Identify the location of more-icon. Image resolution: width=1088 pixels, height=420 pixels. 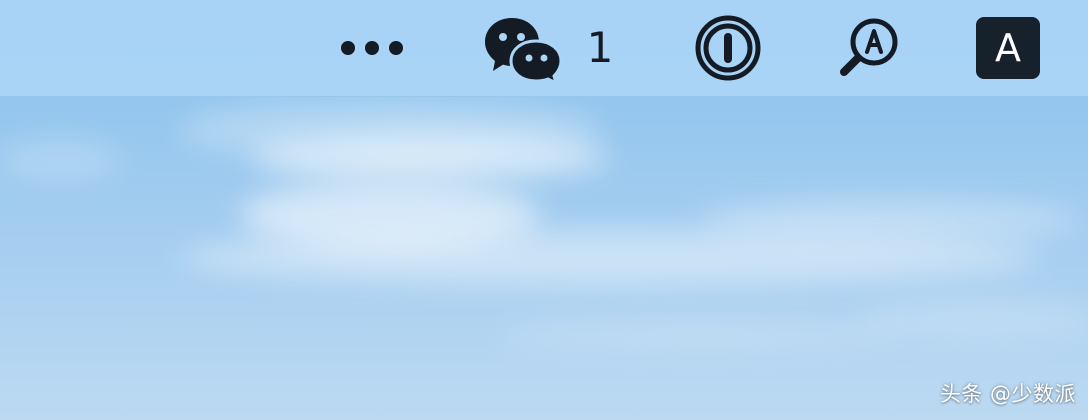
(372, 48).